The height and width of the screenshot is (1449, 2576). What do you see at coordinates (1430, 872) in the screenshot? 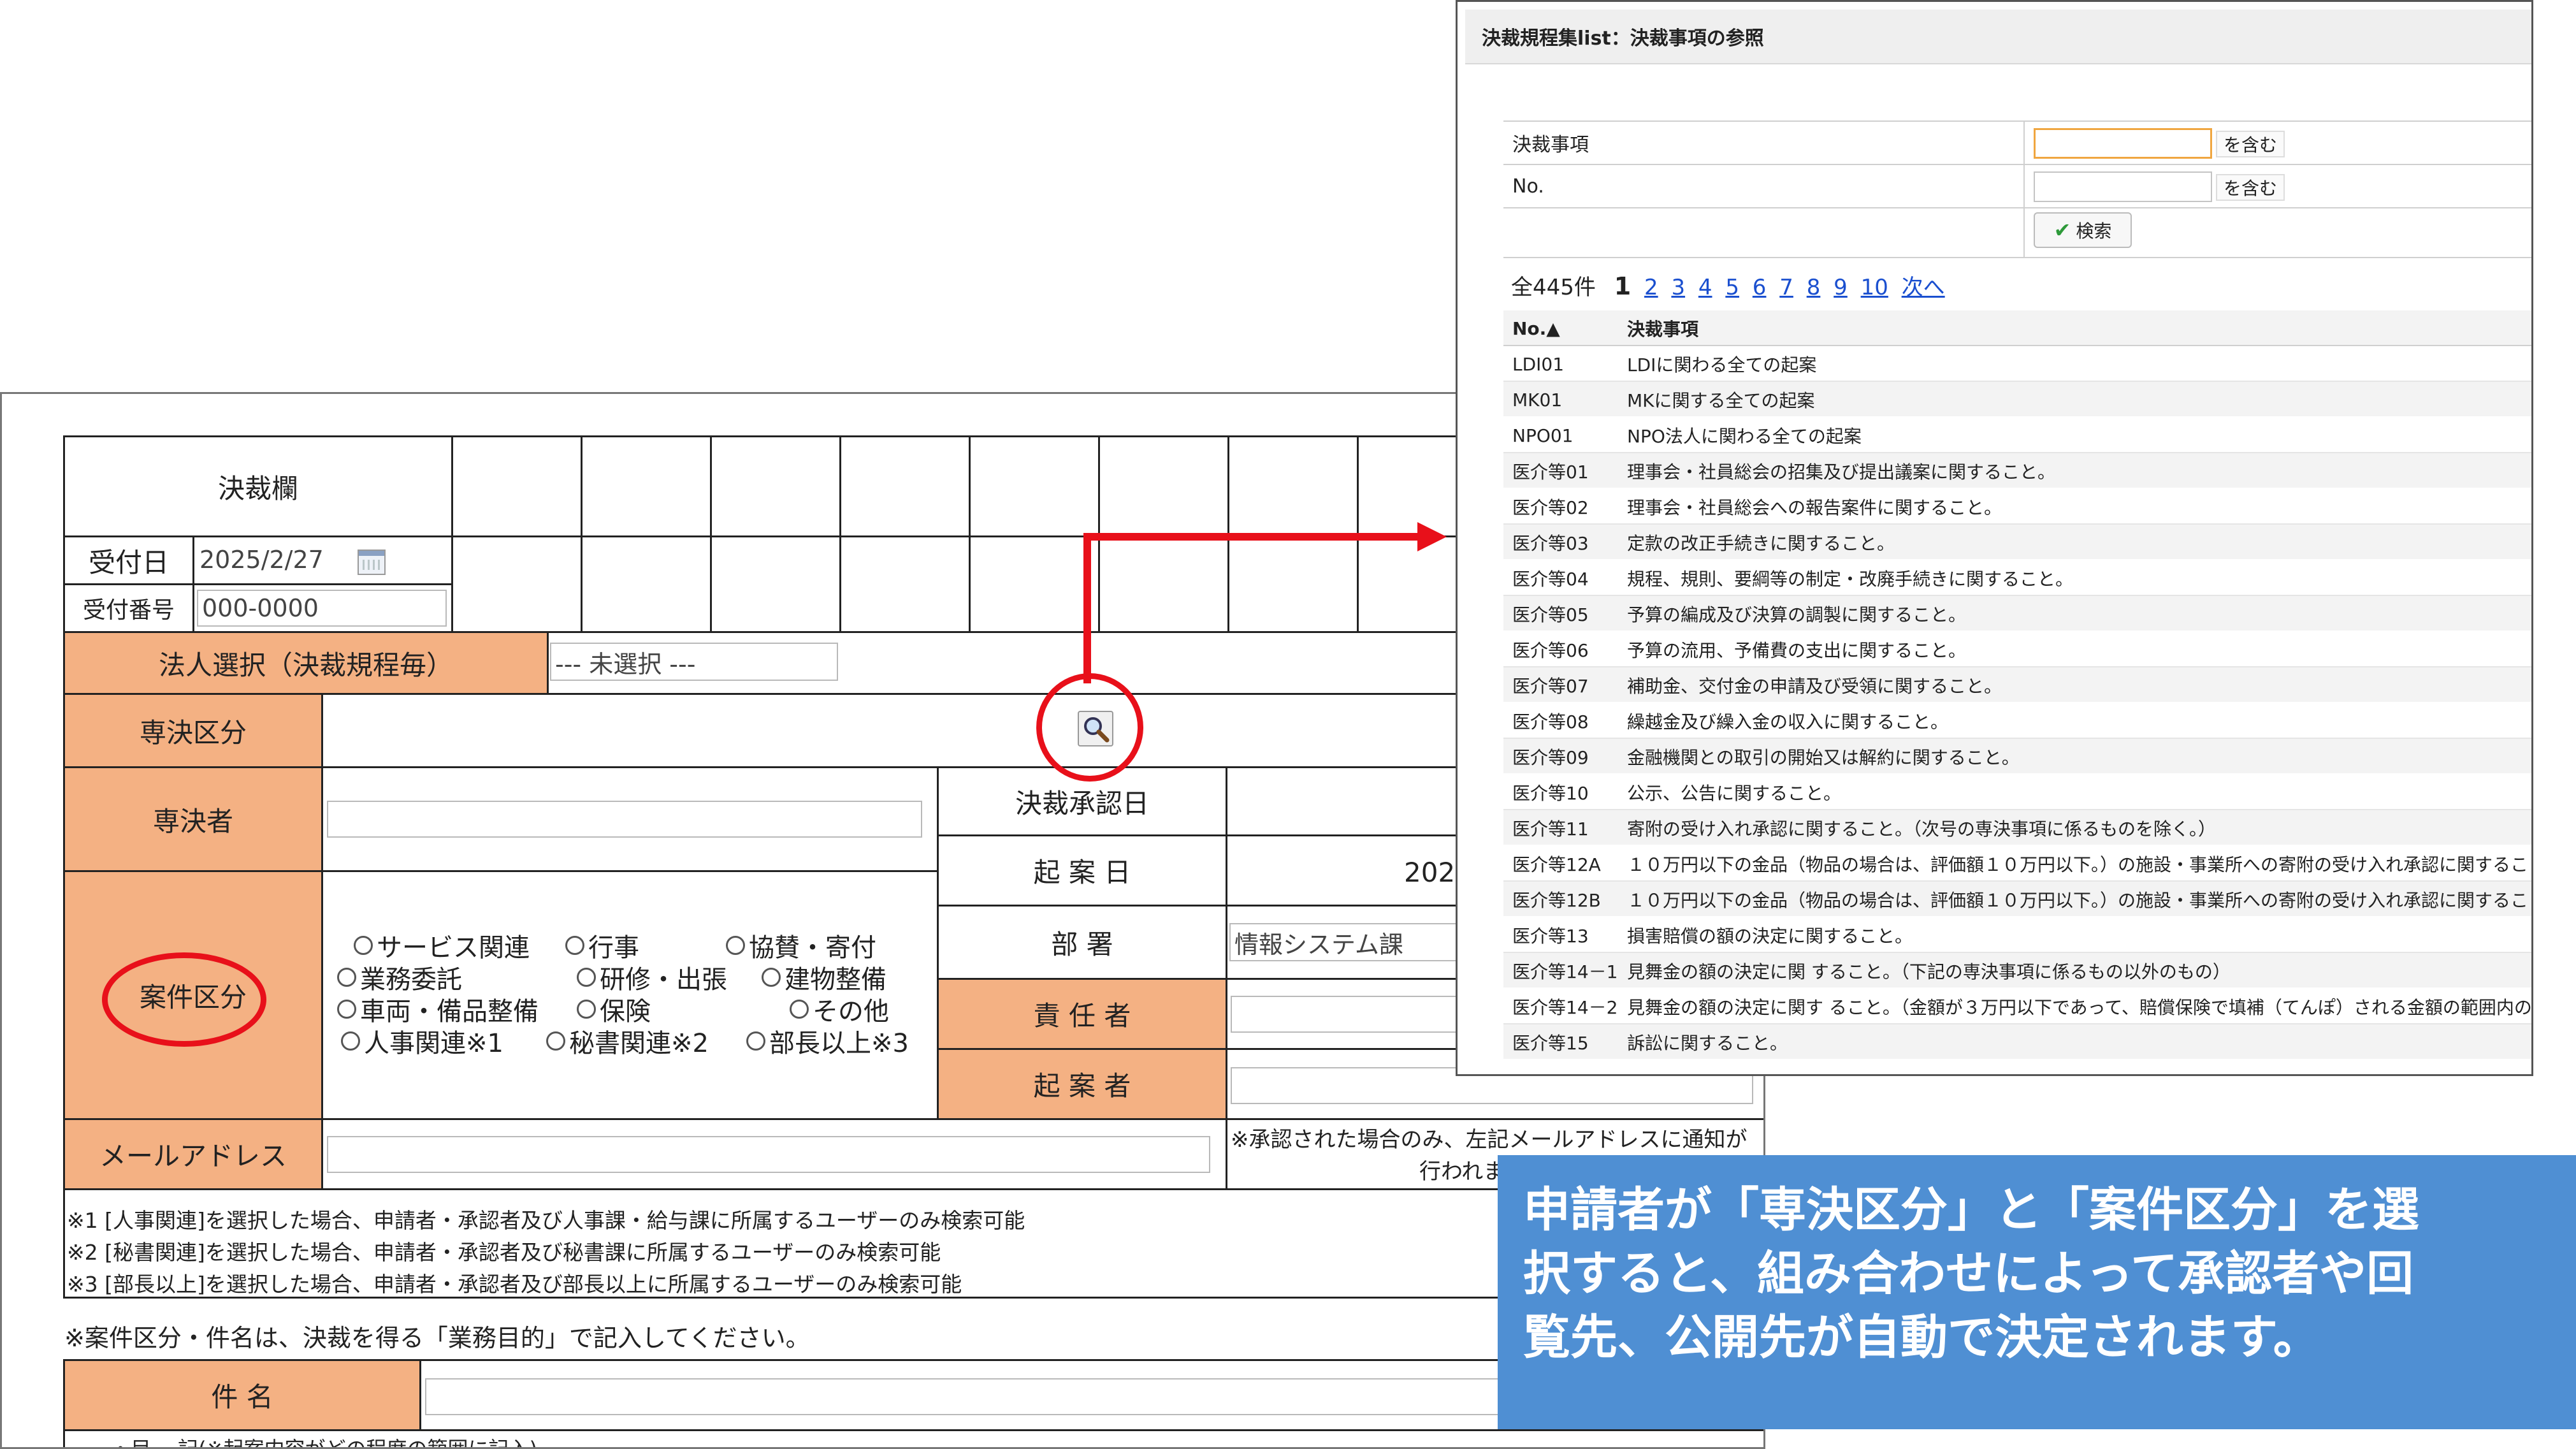
I see `kian-date-value: 202` at bounding box center [1430, 872].